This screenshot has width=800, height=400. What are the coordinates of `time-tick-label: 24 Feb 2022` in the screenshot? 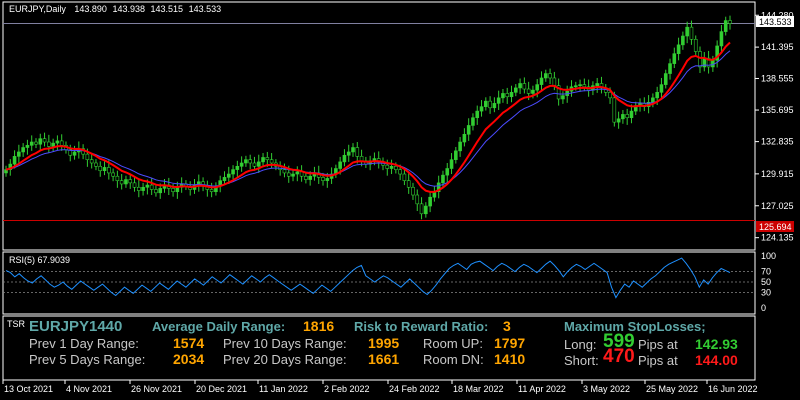 It's located at (414, 389).